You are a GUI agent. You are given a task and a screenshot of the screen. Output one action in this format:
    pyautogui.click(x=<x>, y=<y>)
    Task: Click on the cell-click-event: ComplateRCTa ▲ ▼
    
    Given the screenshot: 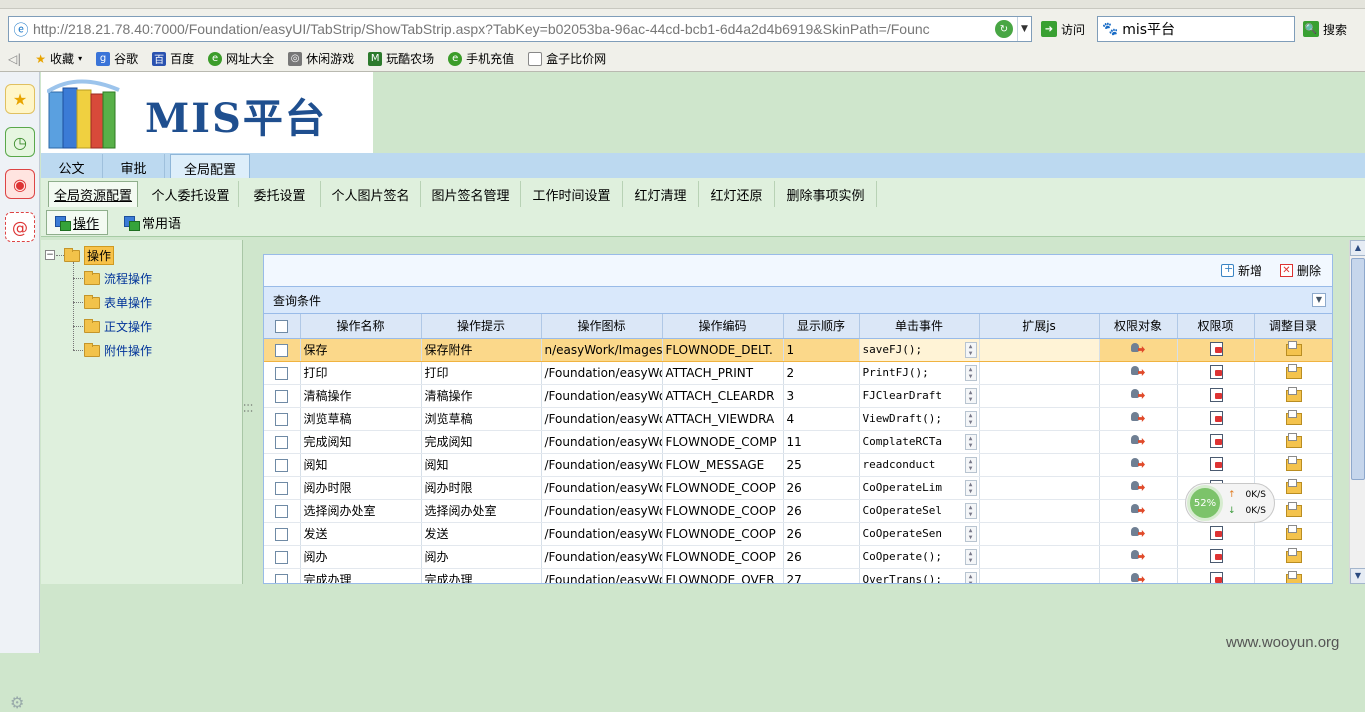 What is the action you would take?
    pyautogui.click(x=919, y=442)
    